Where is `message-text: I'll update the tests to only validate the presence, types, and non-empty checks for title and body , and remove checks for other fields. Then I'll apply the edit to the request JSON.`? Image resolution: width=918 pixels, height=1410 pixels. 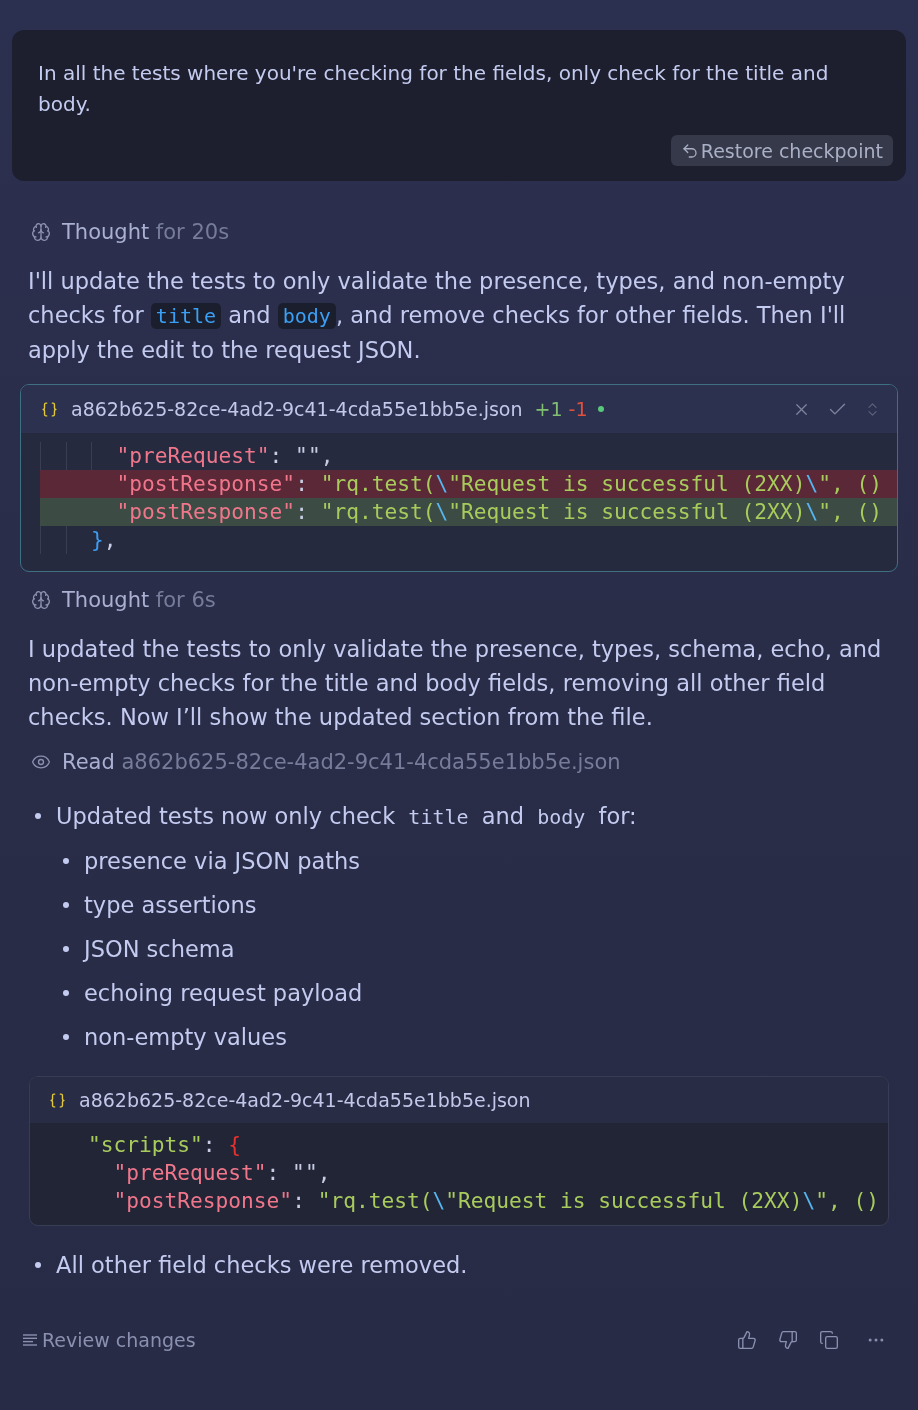 message-text: I'll update the tests to only validate the presence, types, and non-empty checks for title and body , and remove checks for other fields. Then I'll apply the edit to the request JSON. is located at coordinates (437, 316).